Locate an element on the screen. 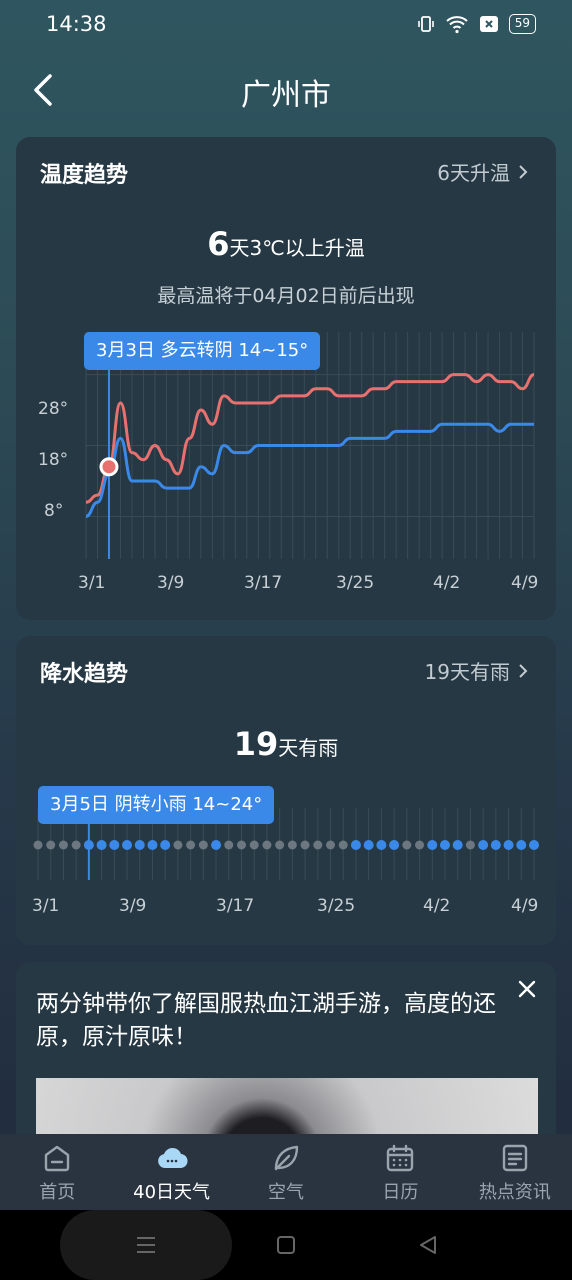  tab-air: 空气 is located at coordinates (286, 1172).